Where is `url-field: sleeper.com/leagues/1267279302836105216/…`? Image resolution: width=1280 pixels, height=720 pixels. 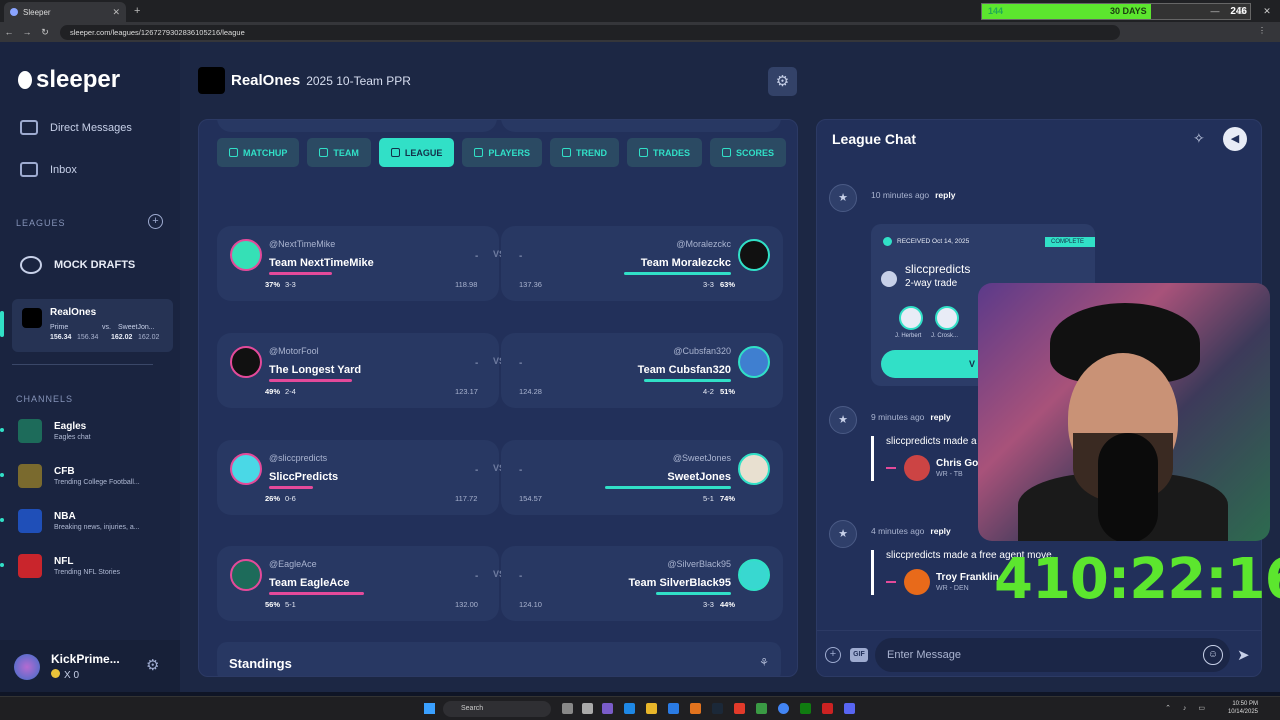
url-field: sleeper.com/leagues/1267279302836105216/… is located at coordinates (590, 32).